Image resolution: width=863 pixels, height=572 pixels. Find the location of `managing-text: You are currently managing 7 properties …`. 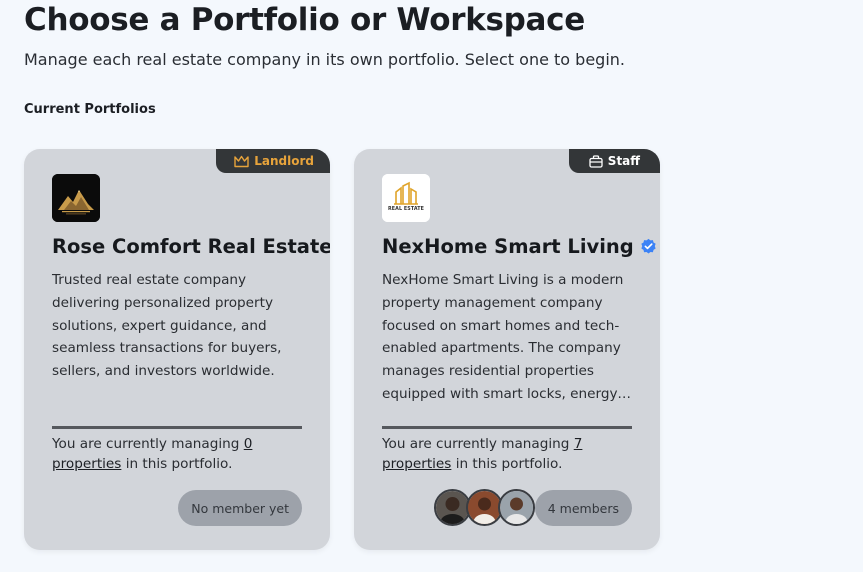

managing-text: You are currently managing 7 properties … is located at coordinates (507, 454).